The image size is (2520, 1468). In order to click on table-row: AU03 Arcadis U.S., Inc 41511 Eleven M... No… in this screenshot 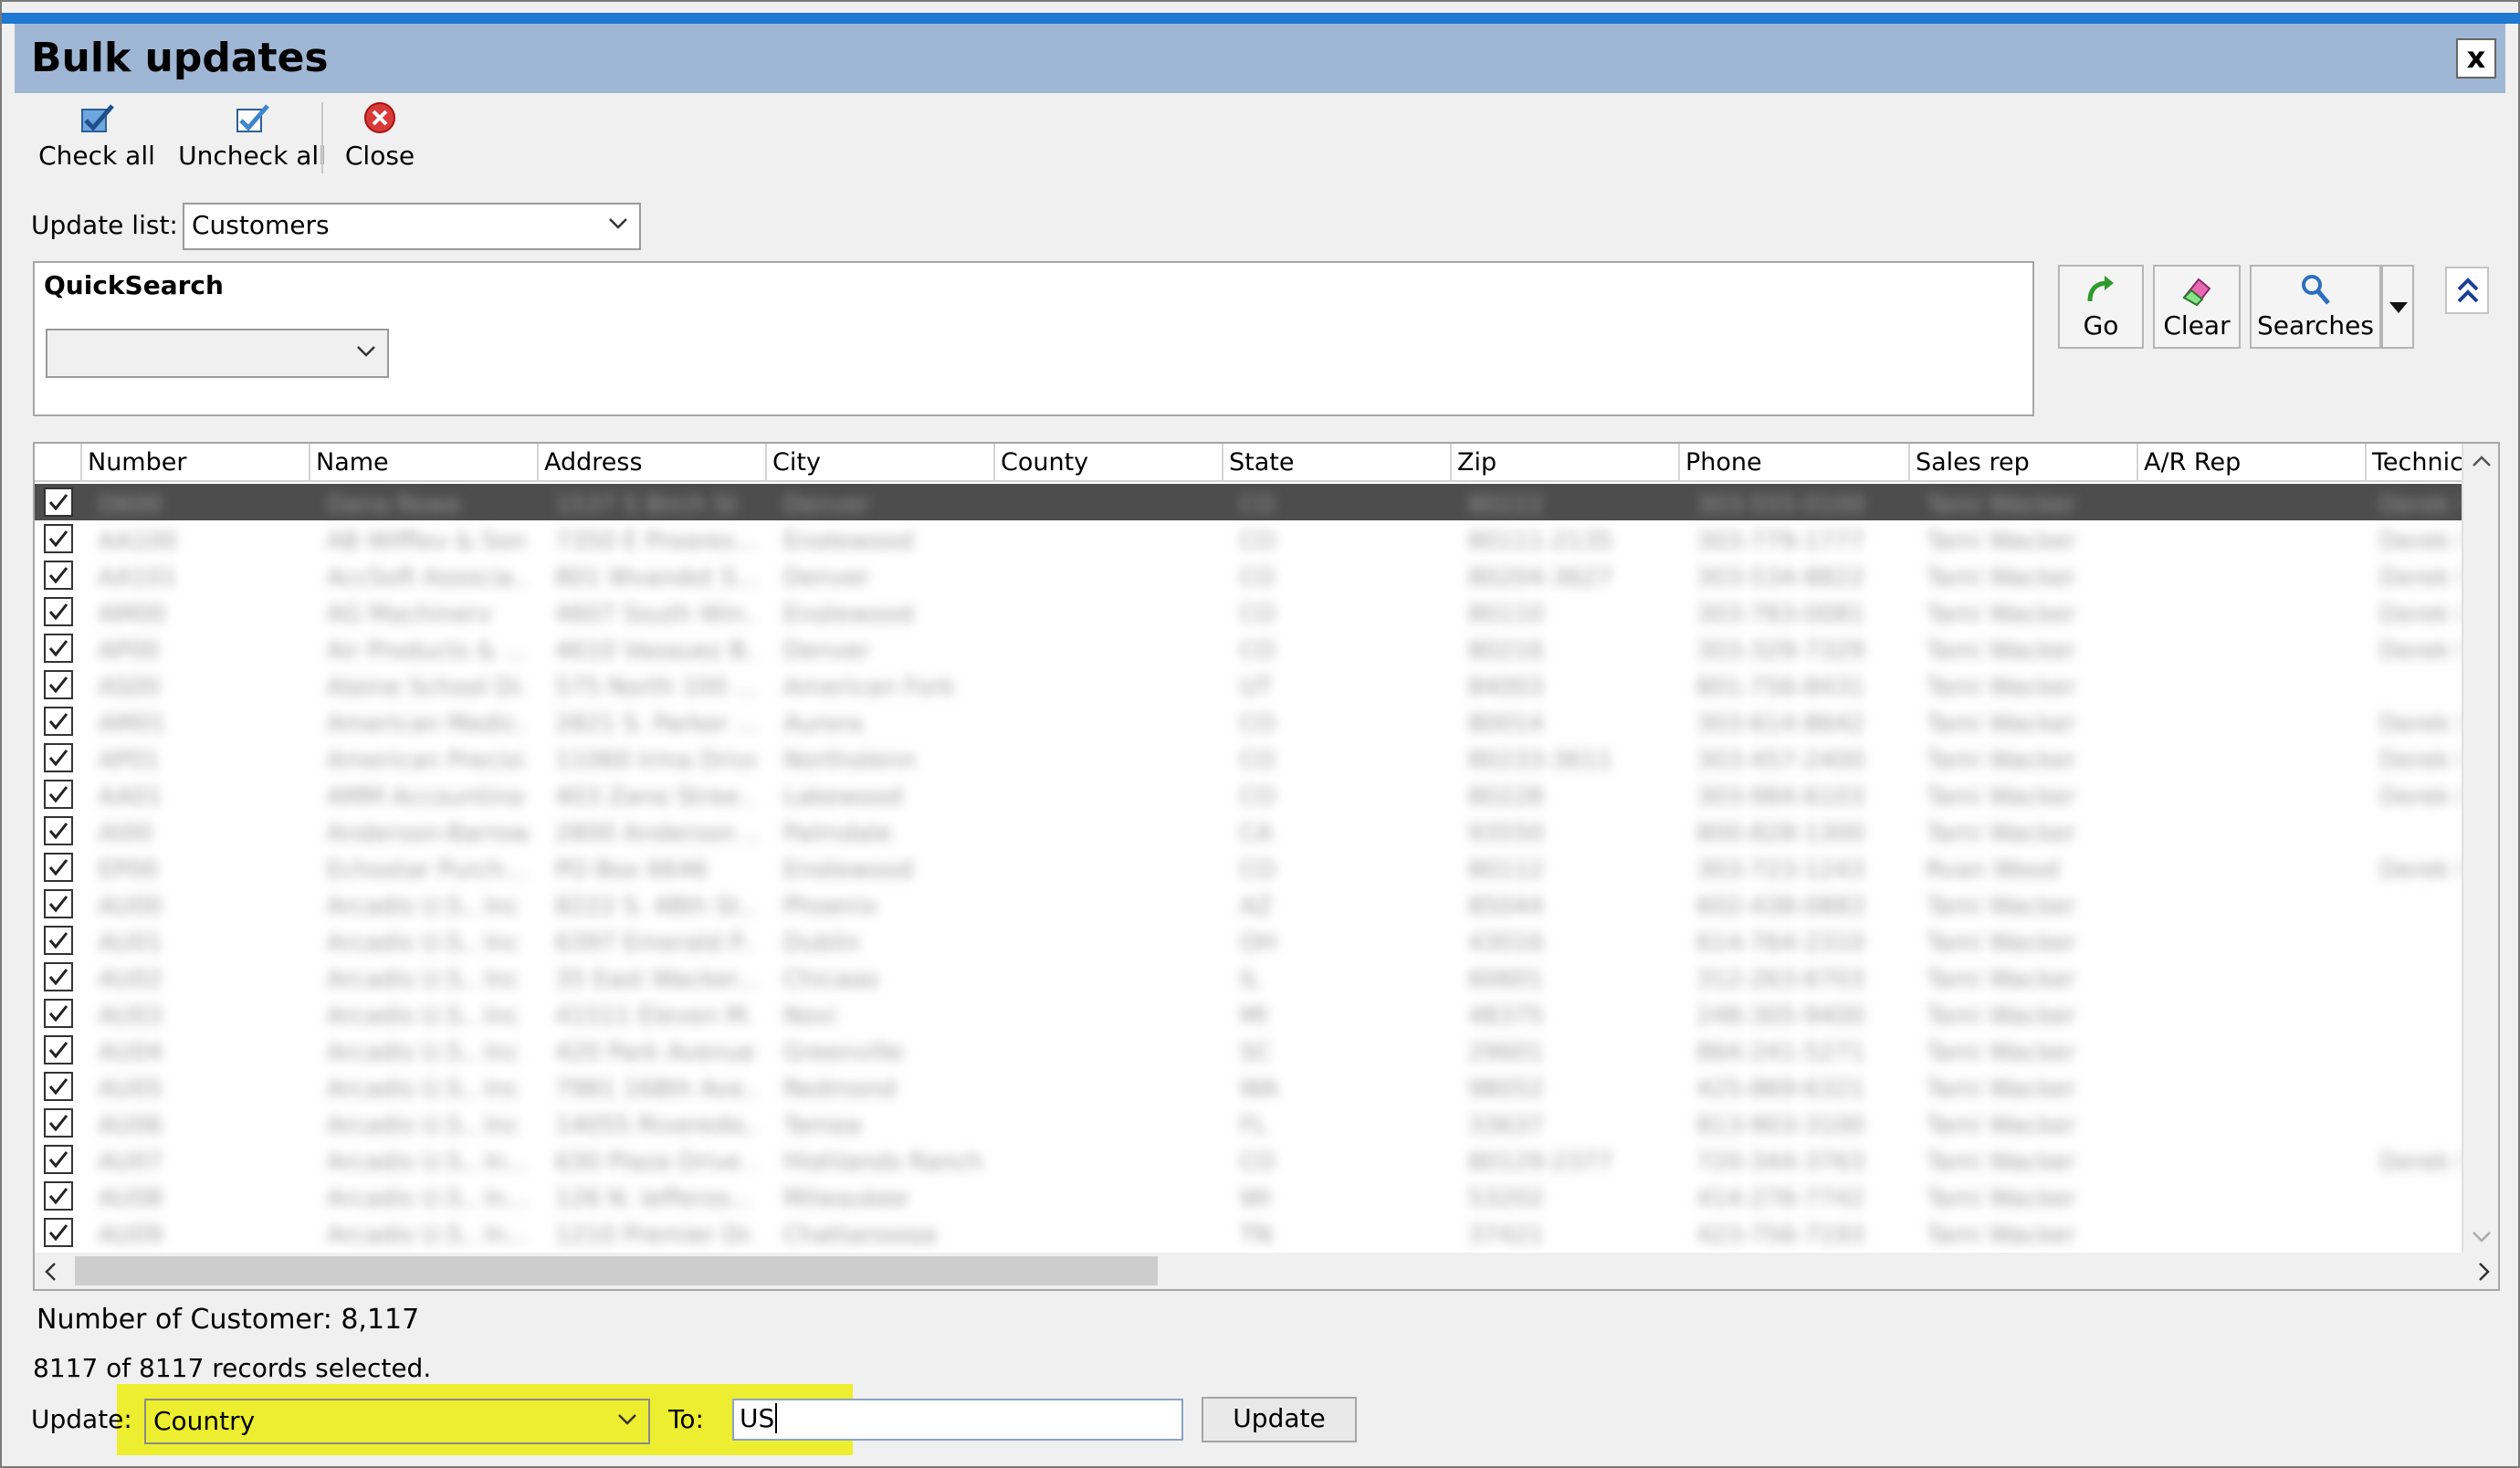, I will do `click(1249, 1013)`.